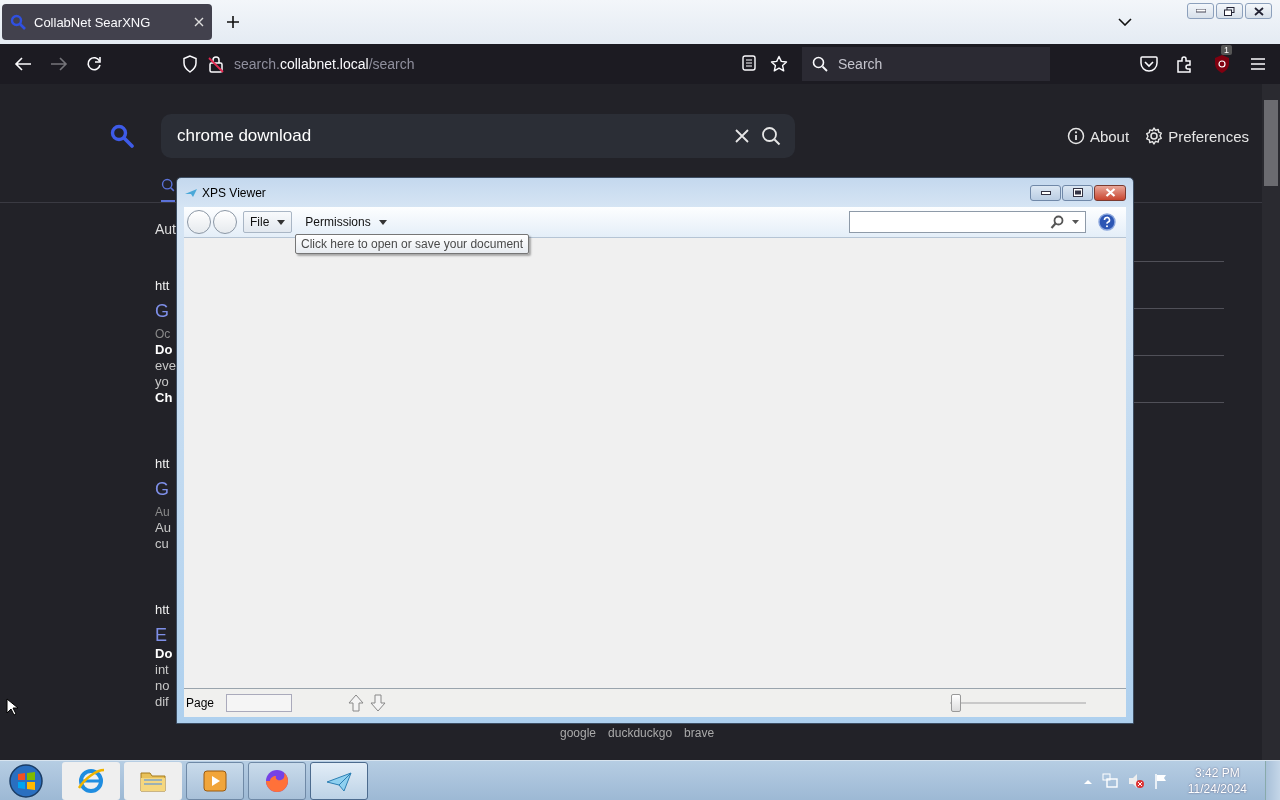 The width and height of the screenshot is (1280, 800). Describe the element at coordinates (216, 64) in the screenshot. I see `lock-icon` at that location.